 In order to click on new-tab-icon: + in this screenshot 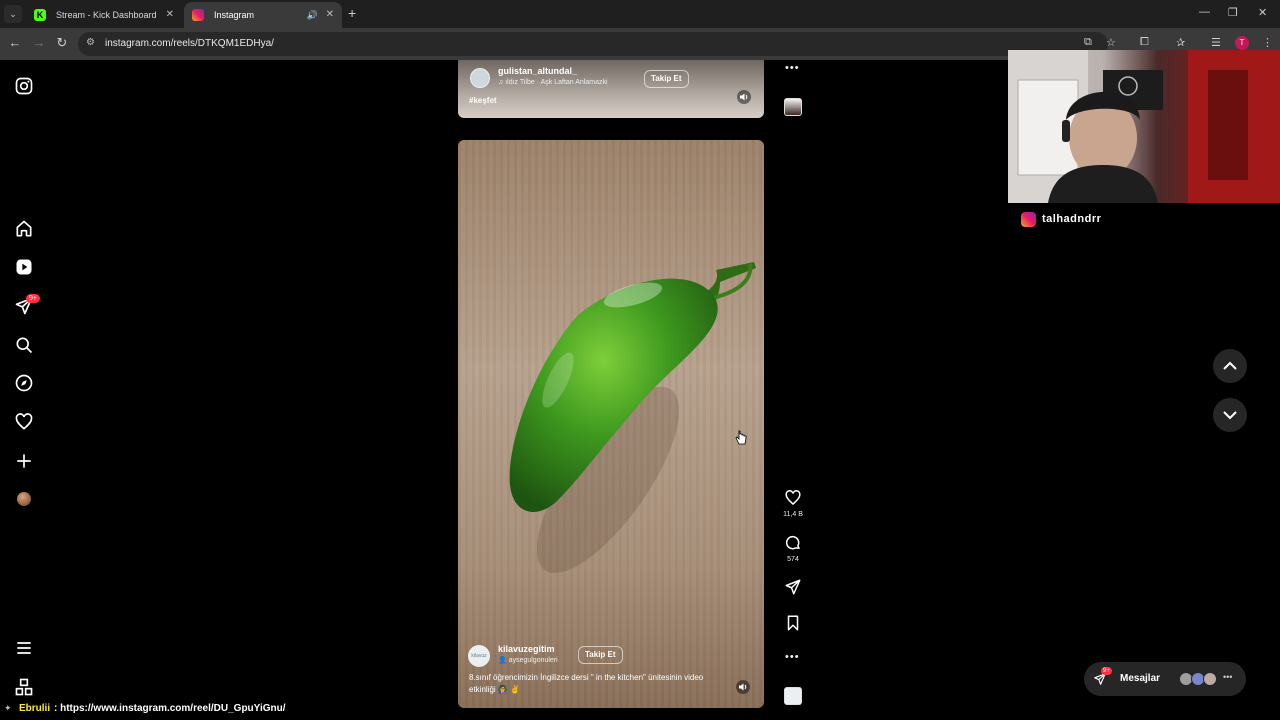, I will do `click(352, 13)`.